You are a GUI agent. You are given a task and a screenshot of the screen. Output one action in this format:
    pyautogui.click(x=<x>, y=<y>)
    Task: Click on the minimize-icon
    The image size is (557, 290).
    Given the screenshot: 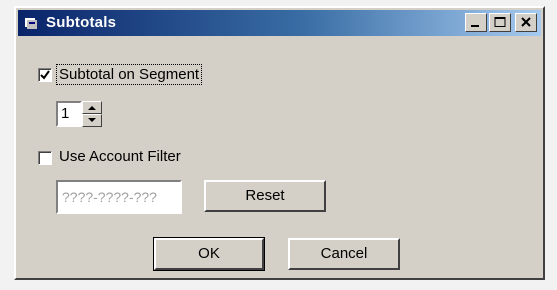 What is the action you would take?
    pyautogui.click(x=475, y=26)
    